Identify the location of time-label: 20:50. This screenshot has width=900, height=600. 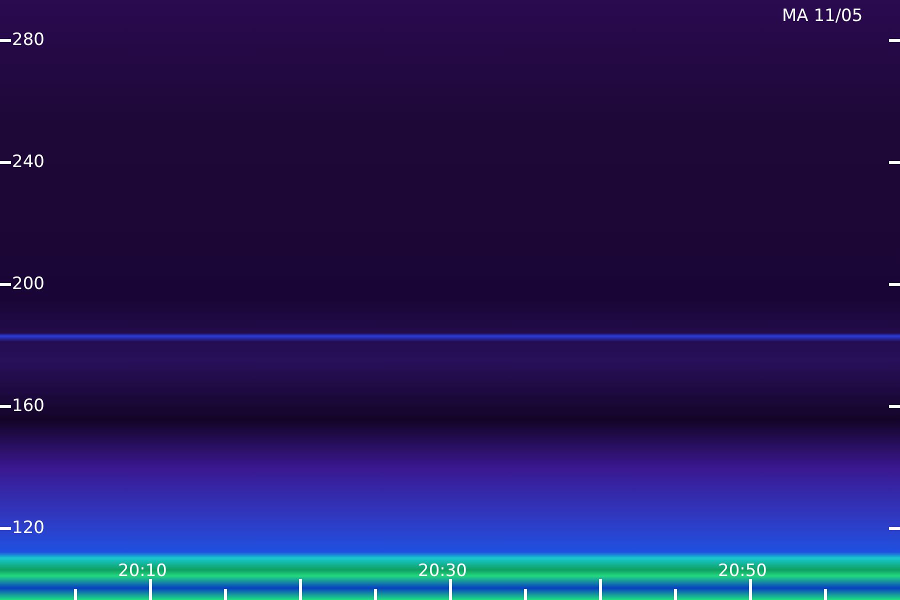
(742, 571).